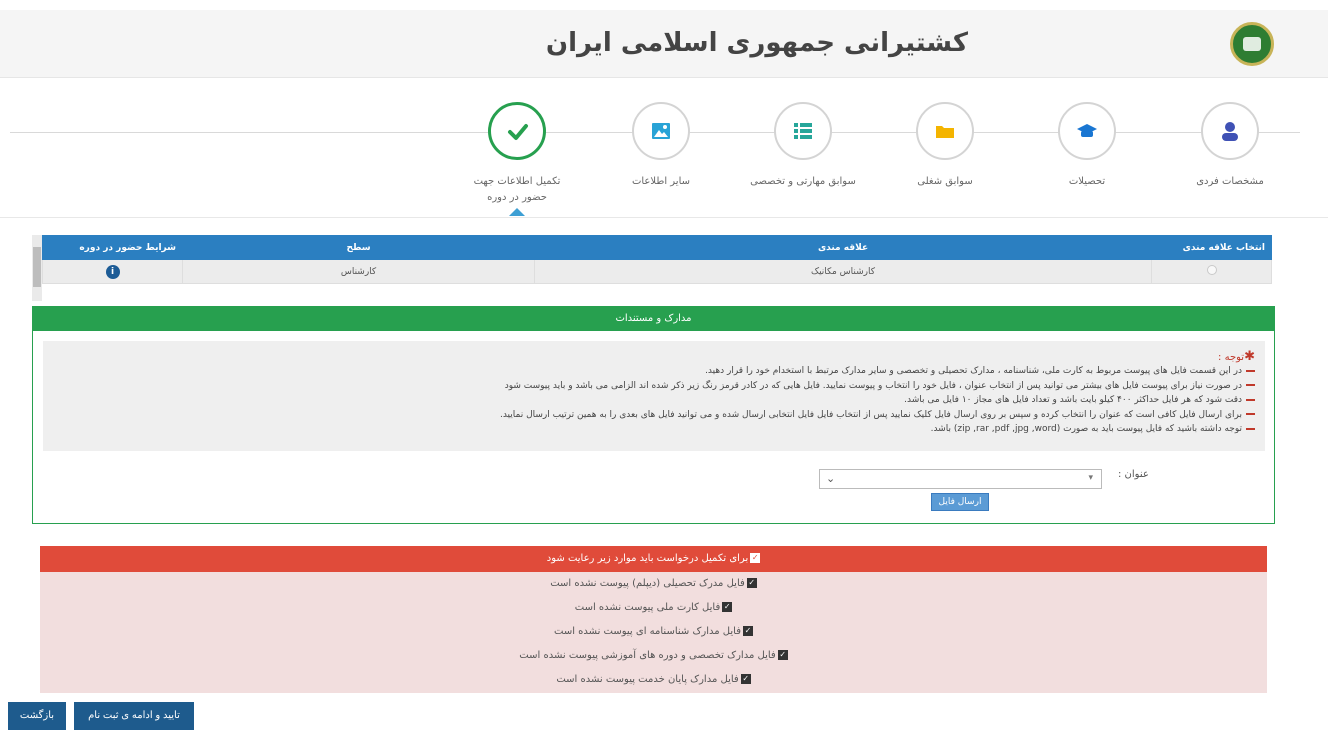  What do you see at coordinates (1230, 131) in the screenshot?
I see `person-icon` at bounding box center [1230, 131].